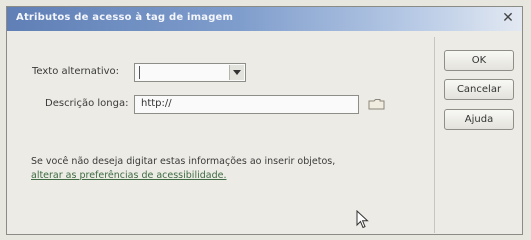 The width and height of the screenshot is (531, 240). What do you see at coordinates (479, 89) in the screenshot?
I see `cancel-button: Cancelar` at bounding box center [479, 89].